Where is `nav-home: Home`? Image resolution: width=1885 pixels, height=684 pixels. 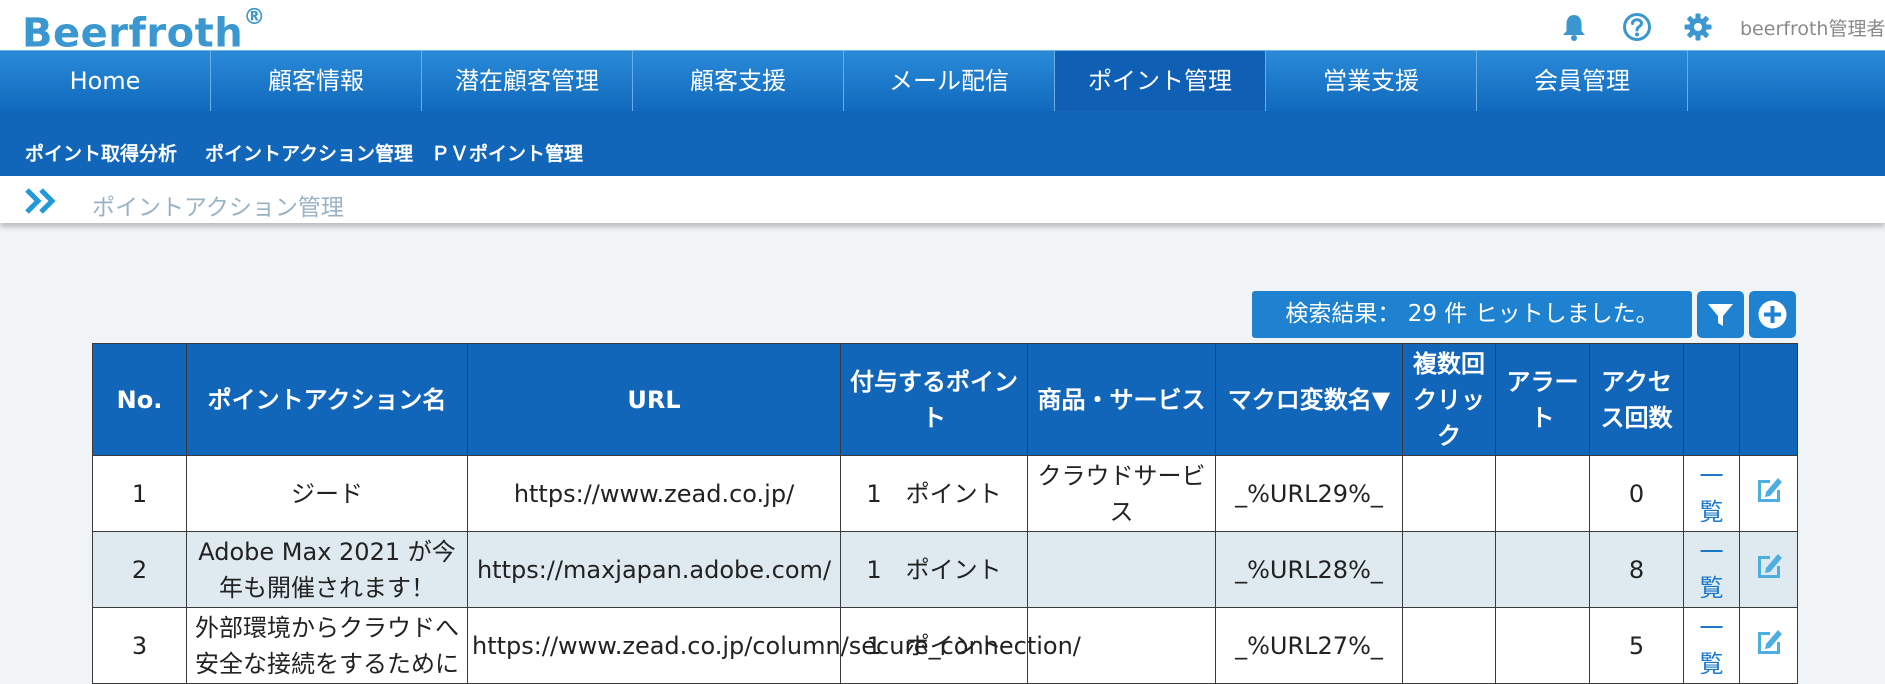
nav-home: Home is located at coordinates (105, 81).